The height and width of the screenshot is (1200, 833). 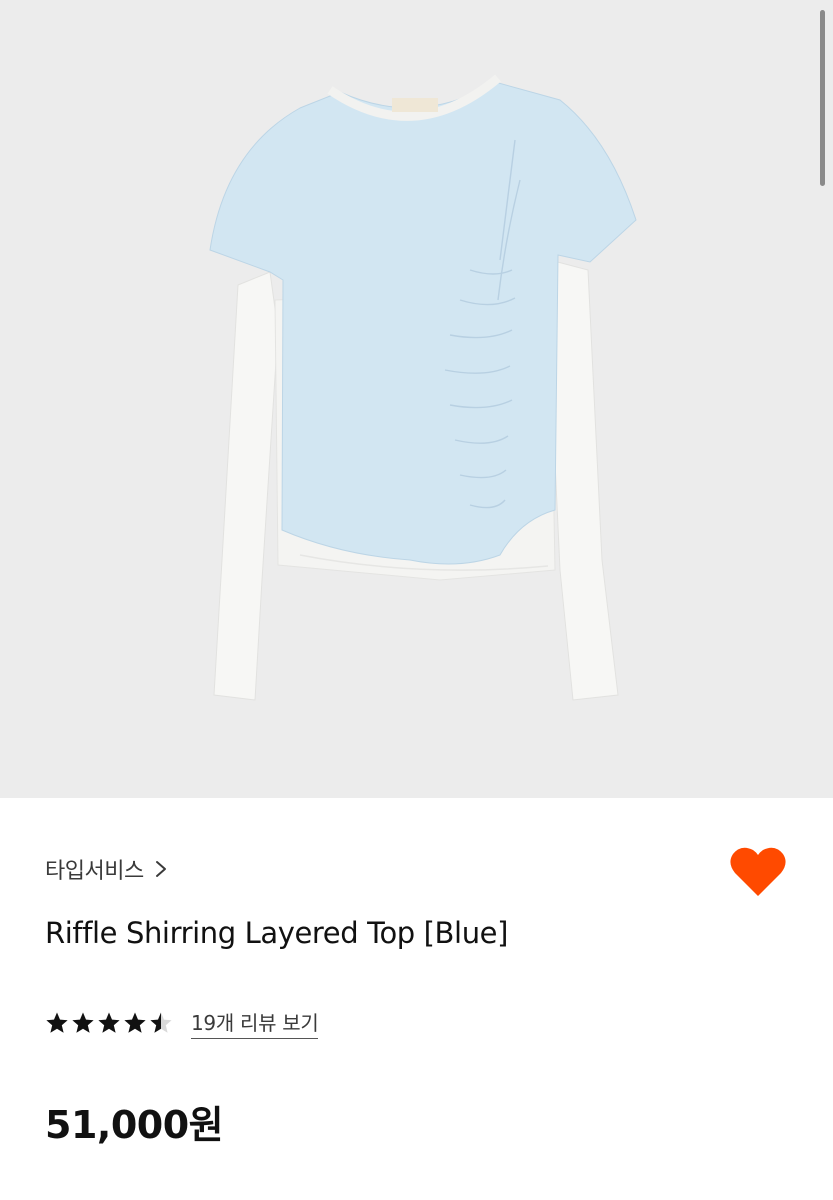 What do you see at coordinates (160, 869) in the screenshot?
I see `chevron-right-icon` at bounding box center [160, 869].